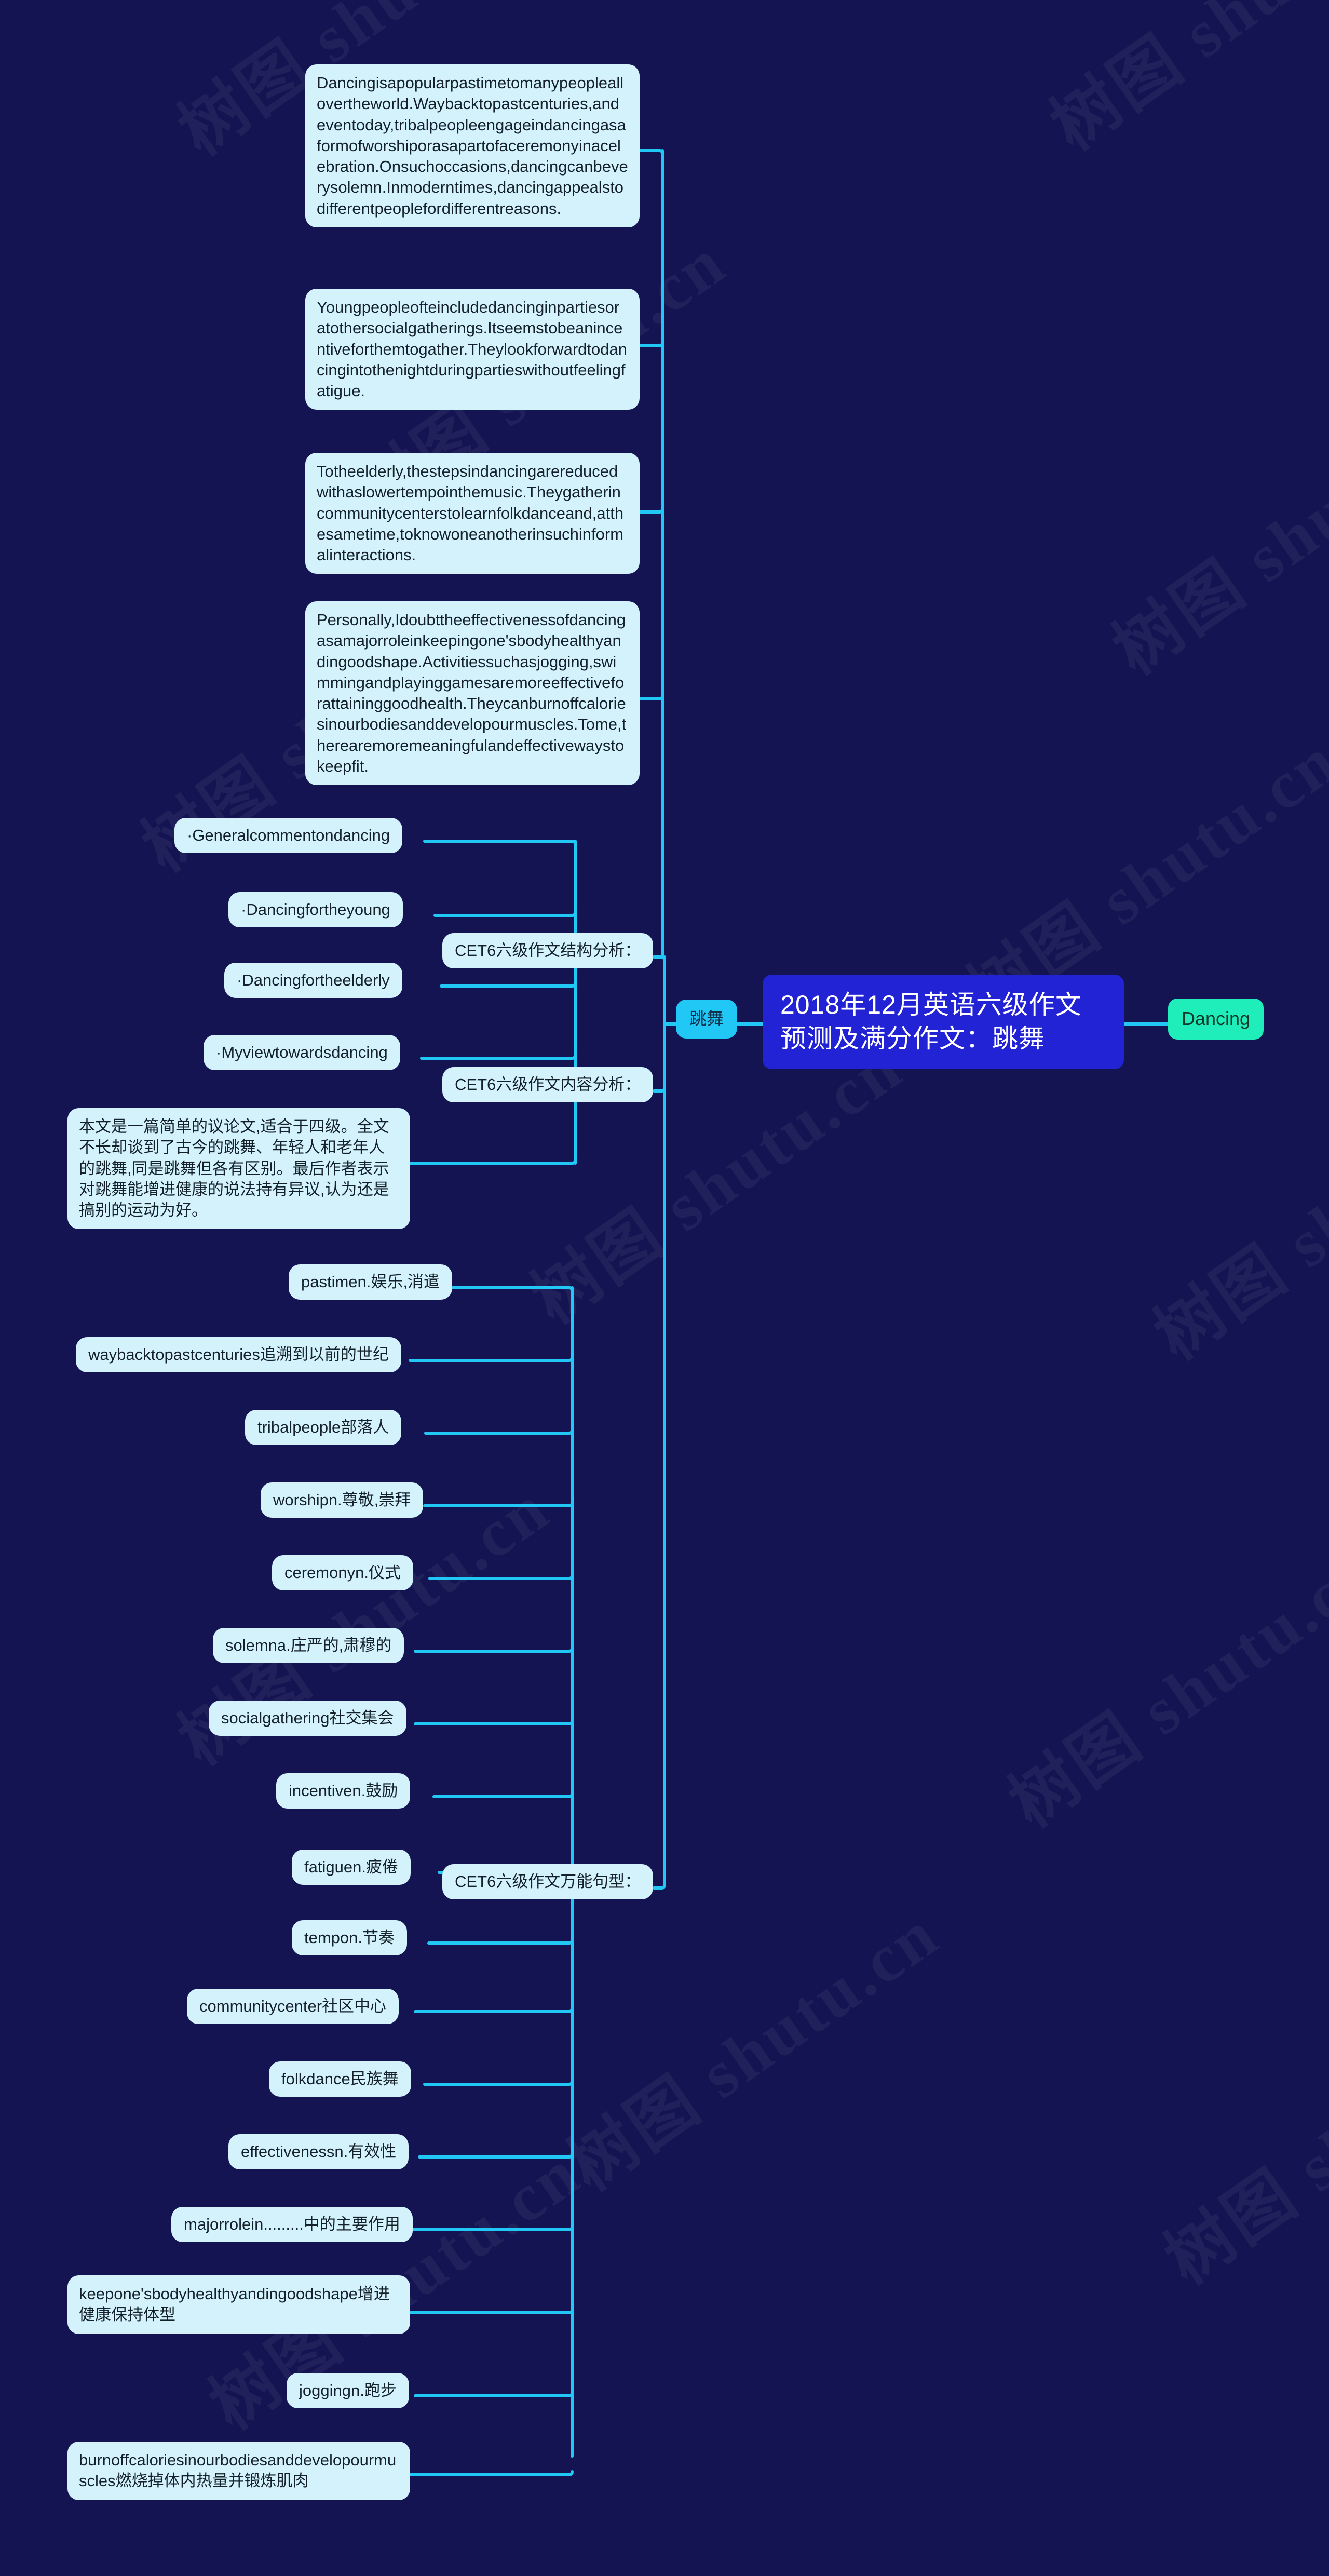  I want to click on category-sentence-patterns-label: CET6六级作文万能句型：, so click(548, 1881).